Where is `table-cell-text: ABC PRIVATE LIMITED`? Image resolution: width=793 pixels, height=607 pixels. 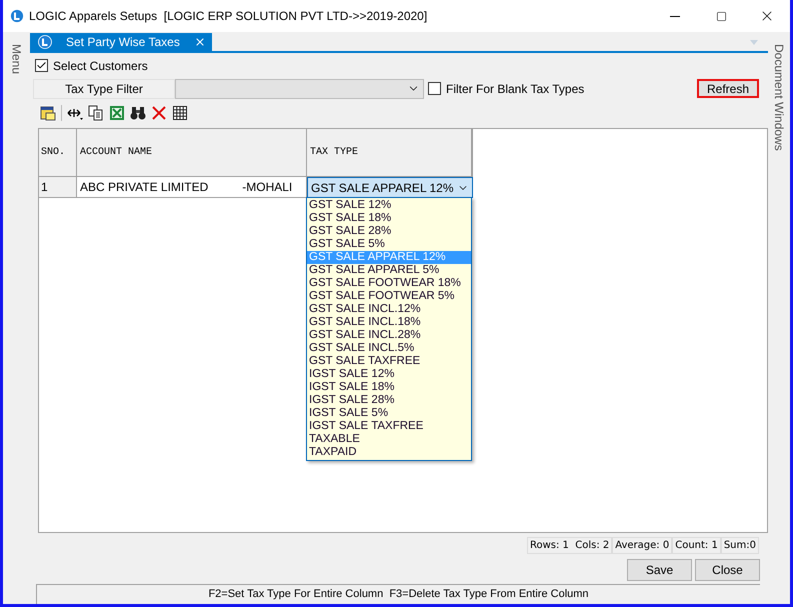 table-cell-text: ABC PRIVATE LIMITED is located at coordinates (144, 187).